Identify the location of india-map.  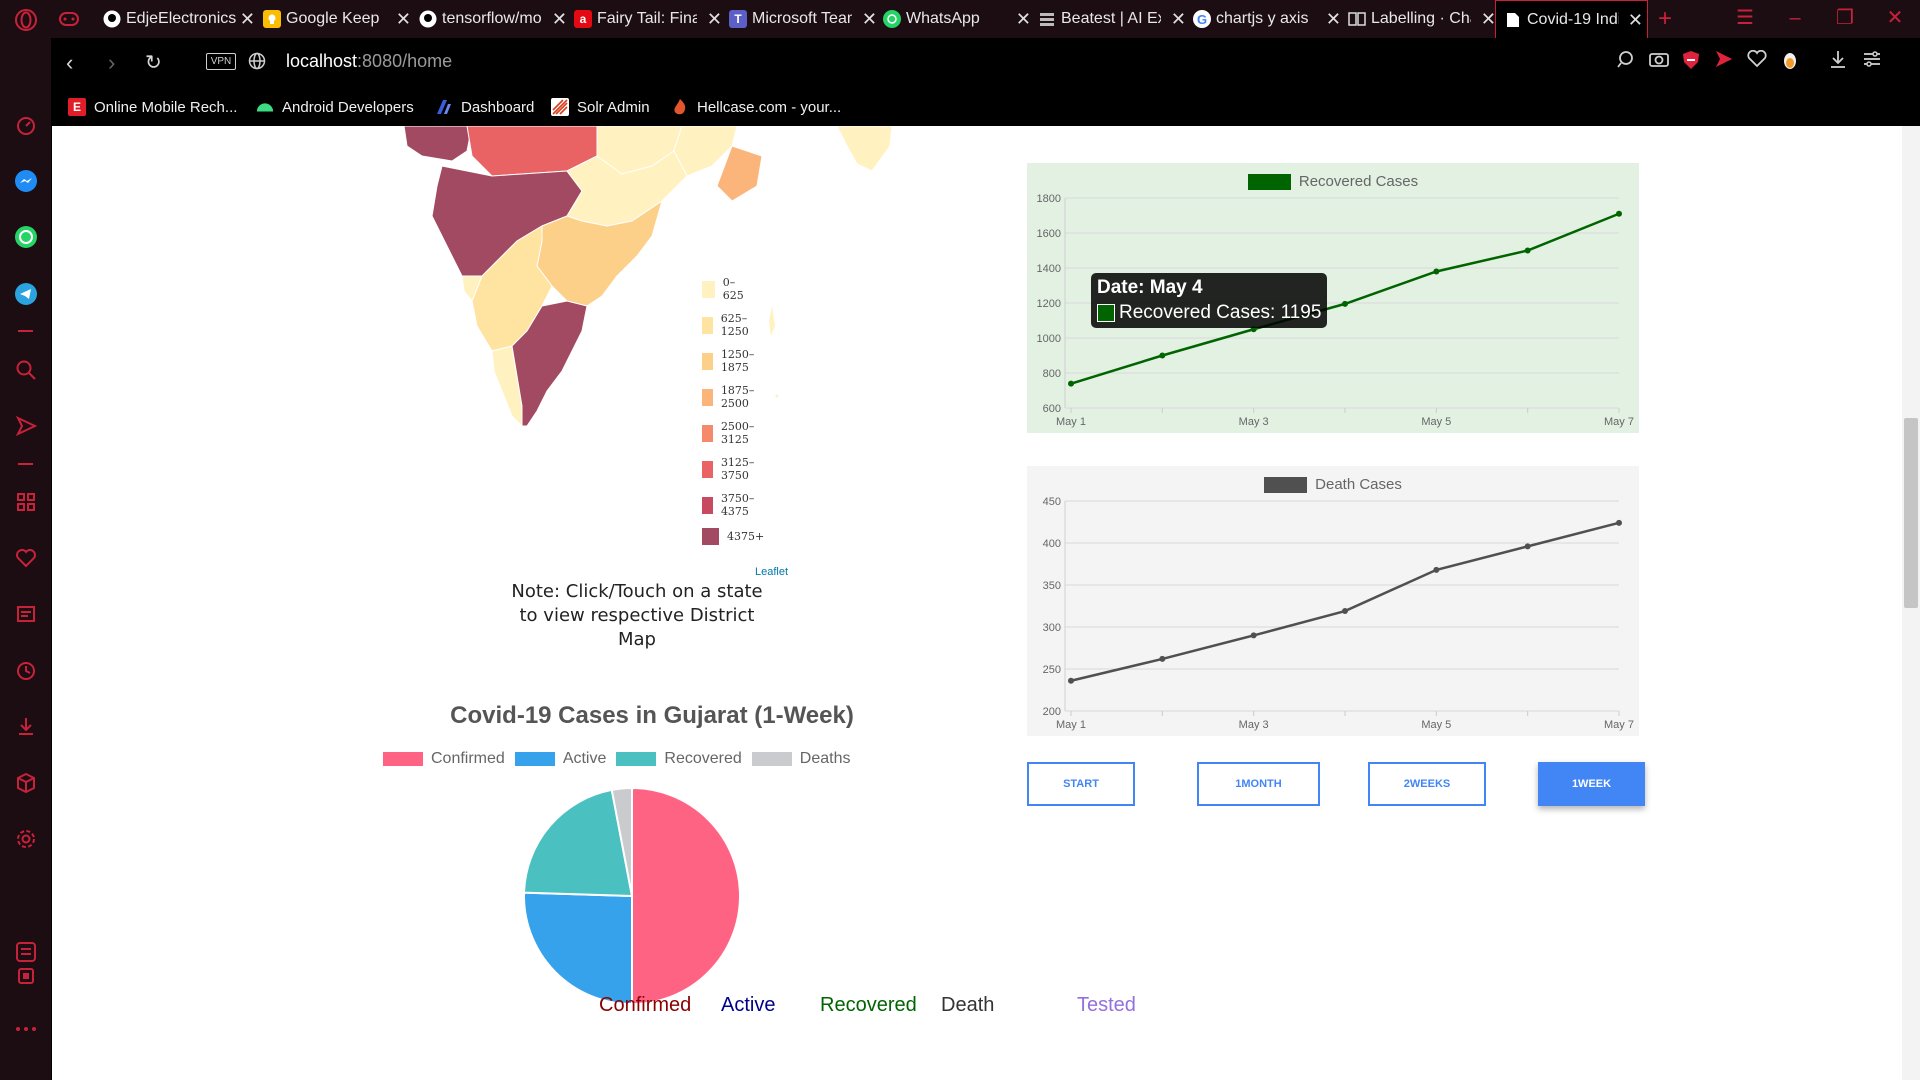
(632, 356).